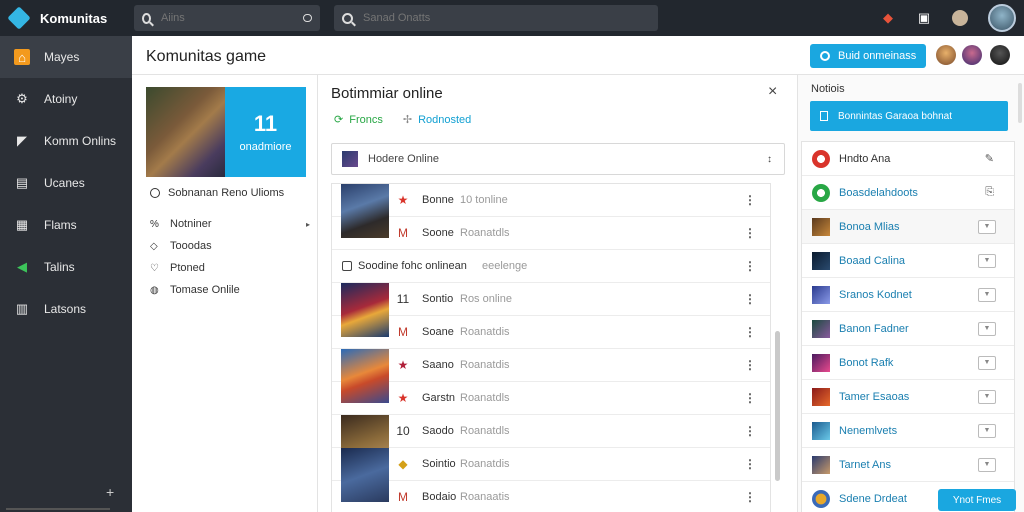 The width and height of the screenshot is (1024, 512). I want to click on game-thumb-icon, so click(350, 159).